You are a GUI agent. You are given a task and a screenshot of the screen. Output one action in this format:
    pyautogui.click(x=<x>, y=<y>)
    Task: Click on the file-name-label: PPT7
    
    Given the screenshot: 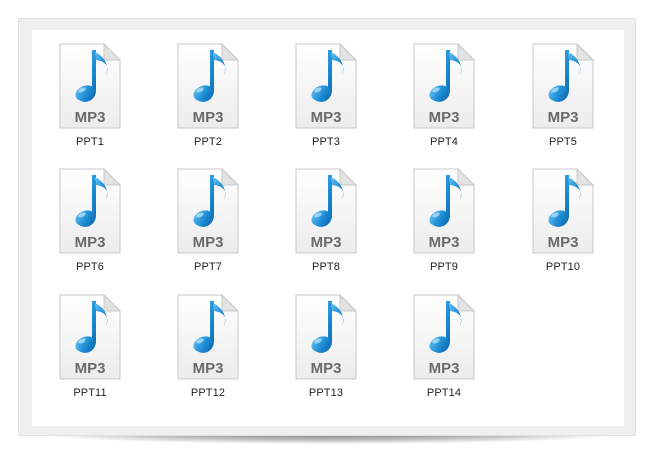 What is the action you would take?
    pyautogui.click(x=208, y=267)
    